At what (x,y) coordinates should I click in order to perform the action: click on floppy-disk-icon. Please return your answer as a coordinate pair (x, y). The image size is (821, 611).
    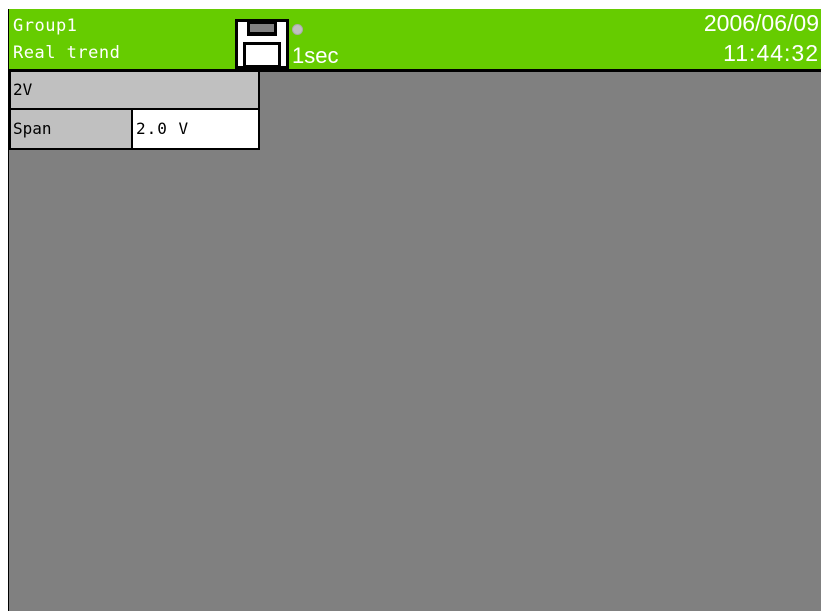
    Looking at the image, I should click on (262, 44).